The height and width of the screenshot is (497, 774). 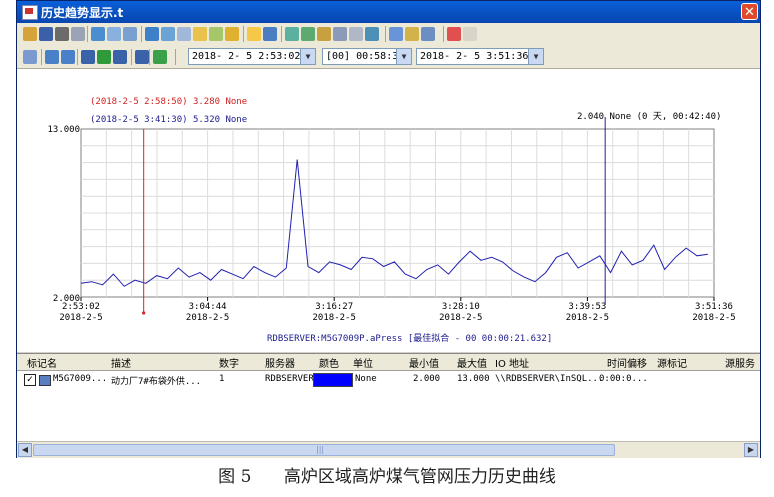 What do you see at coordinates (246, 56) in the screenshot?
I see `start-time-value: 2018- 2- 5 2:53:02` at bounding box center [246, 56].